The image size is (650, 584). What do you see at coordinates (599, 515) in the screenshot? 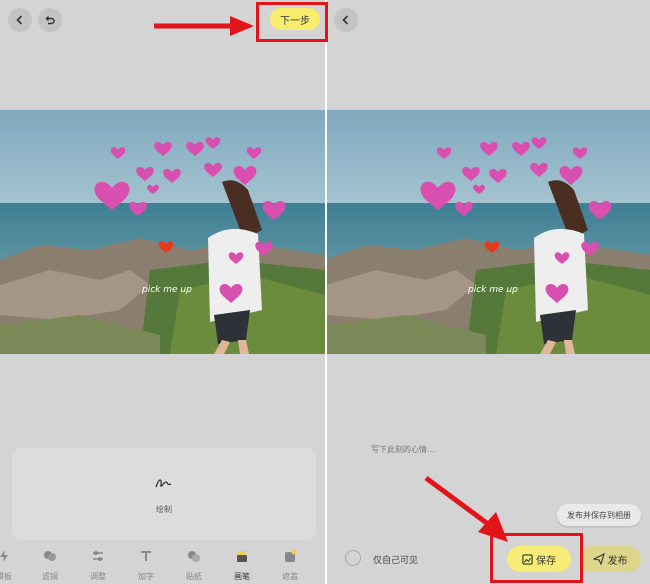
I see `publish-tooltip: 发布并保存到相册` at bounding box center [599, 515].